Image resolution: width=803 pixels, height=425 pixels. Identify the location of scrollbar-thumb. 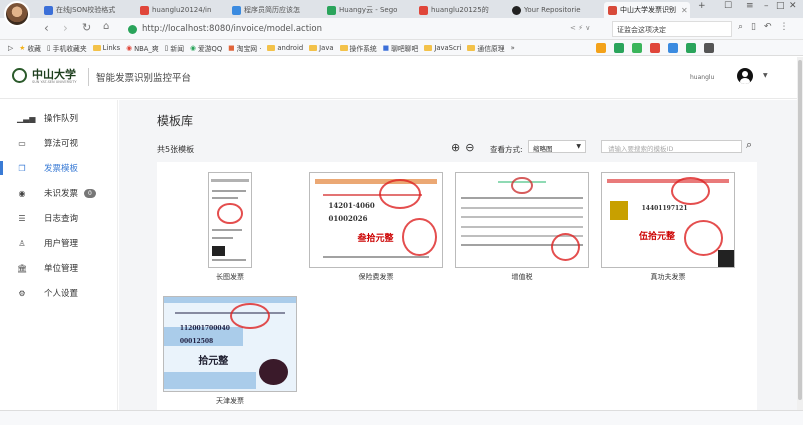
(800, 230).